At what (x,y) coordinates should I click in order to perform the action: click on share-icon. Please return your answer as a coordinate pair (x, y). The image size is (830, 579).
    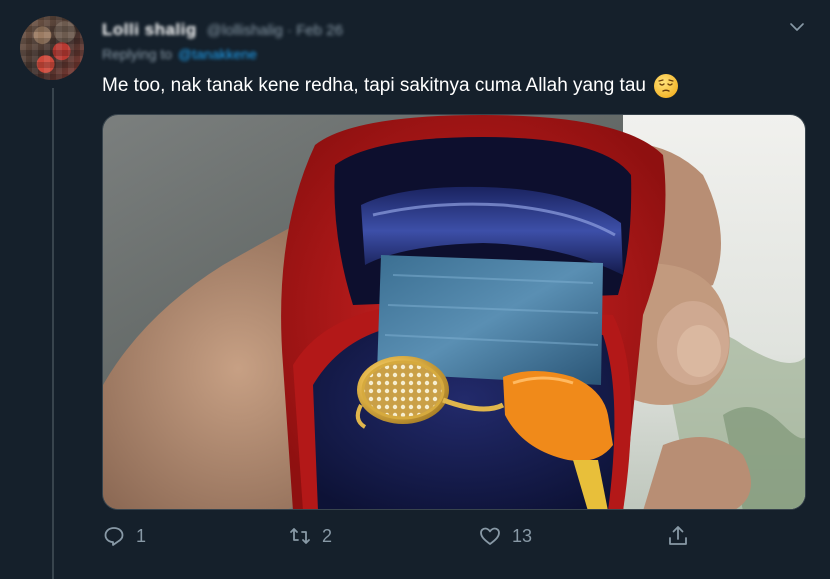
    Looking at the image, I should click on (678, 535).